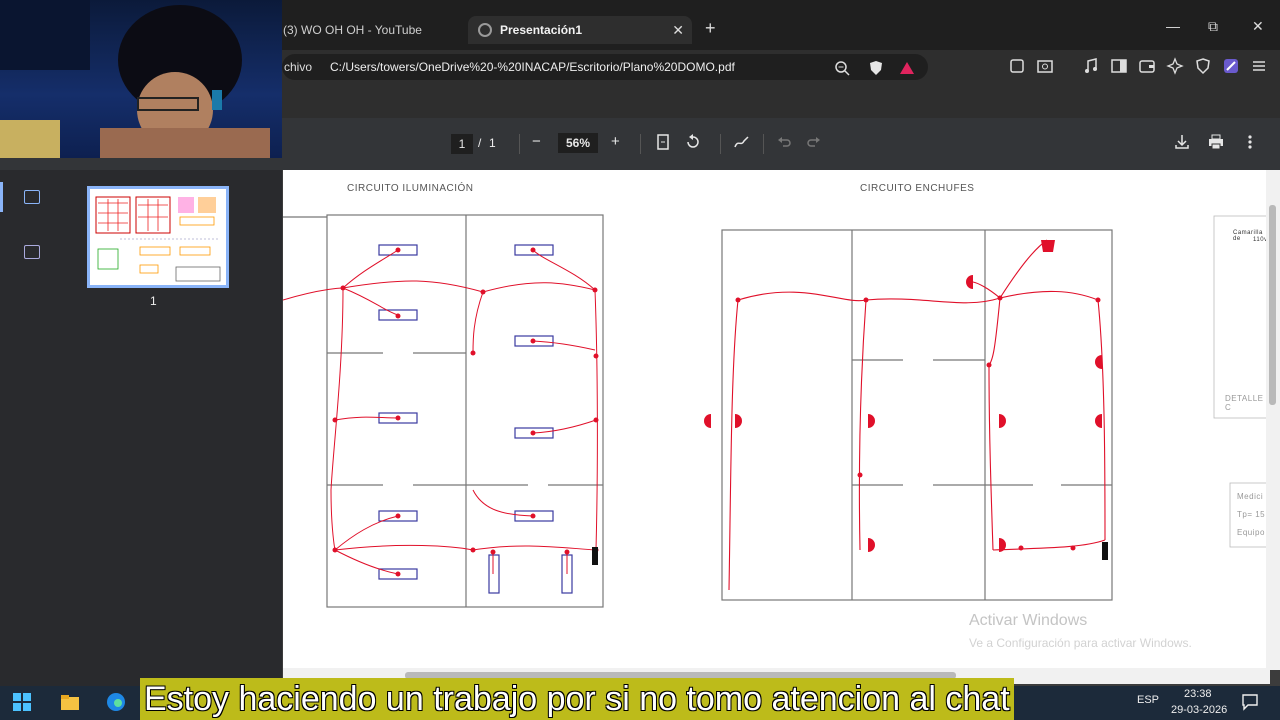 Image resolution: width=1280 pixels, height=720 pixels. Describe the element at coordinates (693, 142) in the screenshot. I see `rotate-icon` at that location.